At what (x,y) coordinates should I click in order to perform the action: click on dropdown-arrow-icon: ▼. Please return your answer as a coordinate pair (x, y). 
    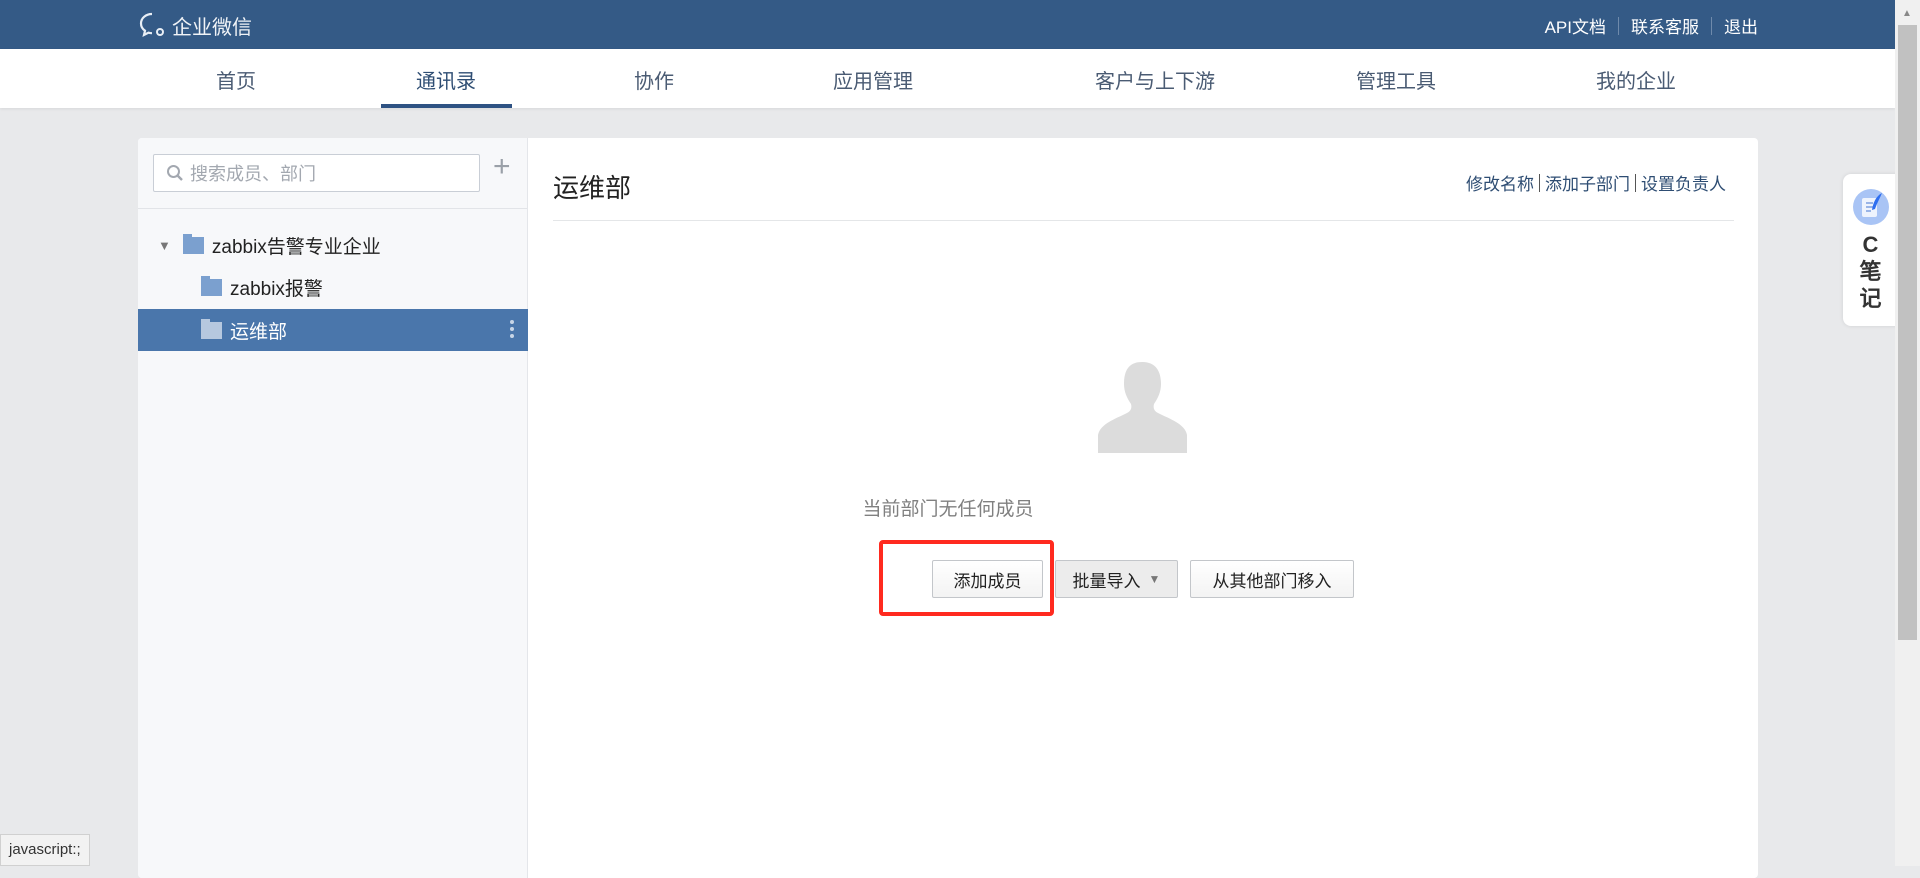
    Looking at the image, I should click on (1154, 579).